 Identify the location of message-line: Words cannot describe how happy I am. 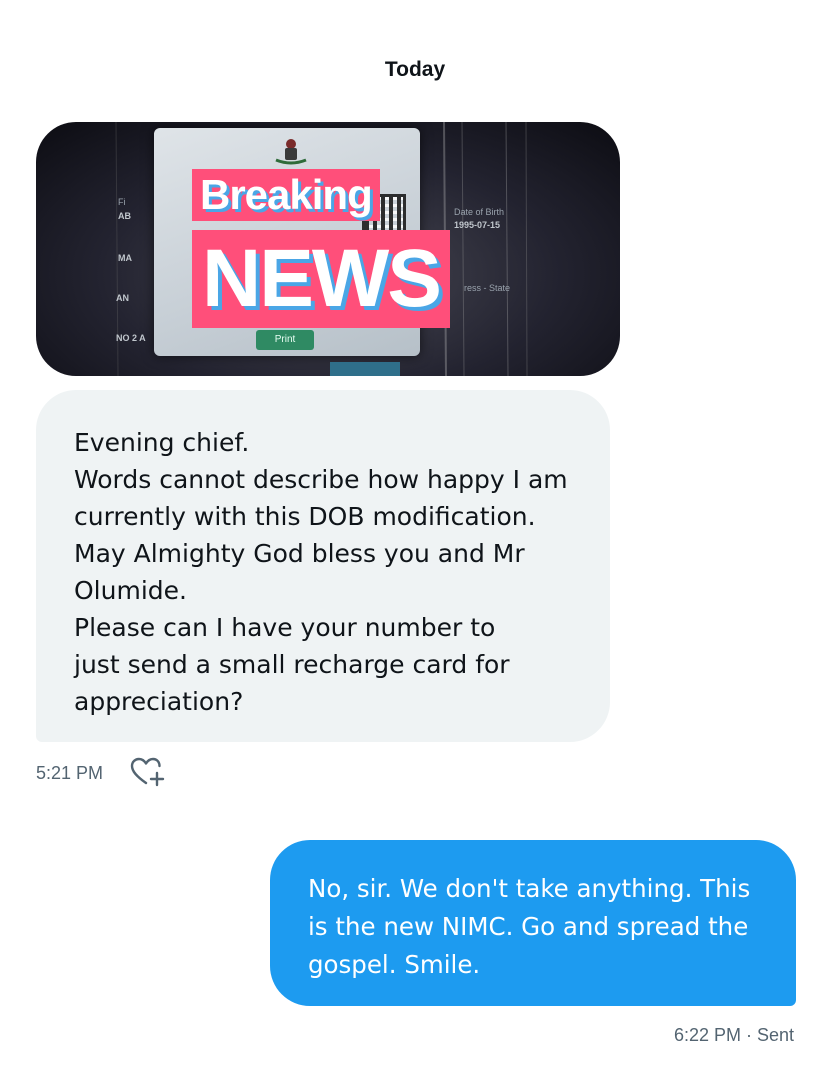
(321, 479).